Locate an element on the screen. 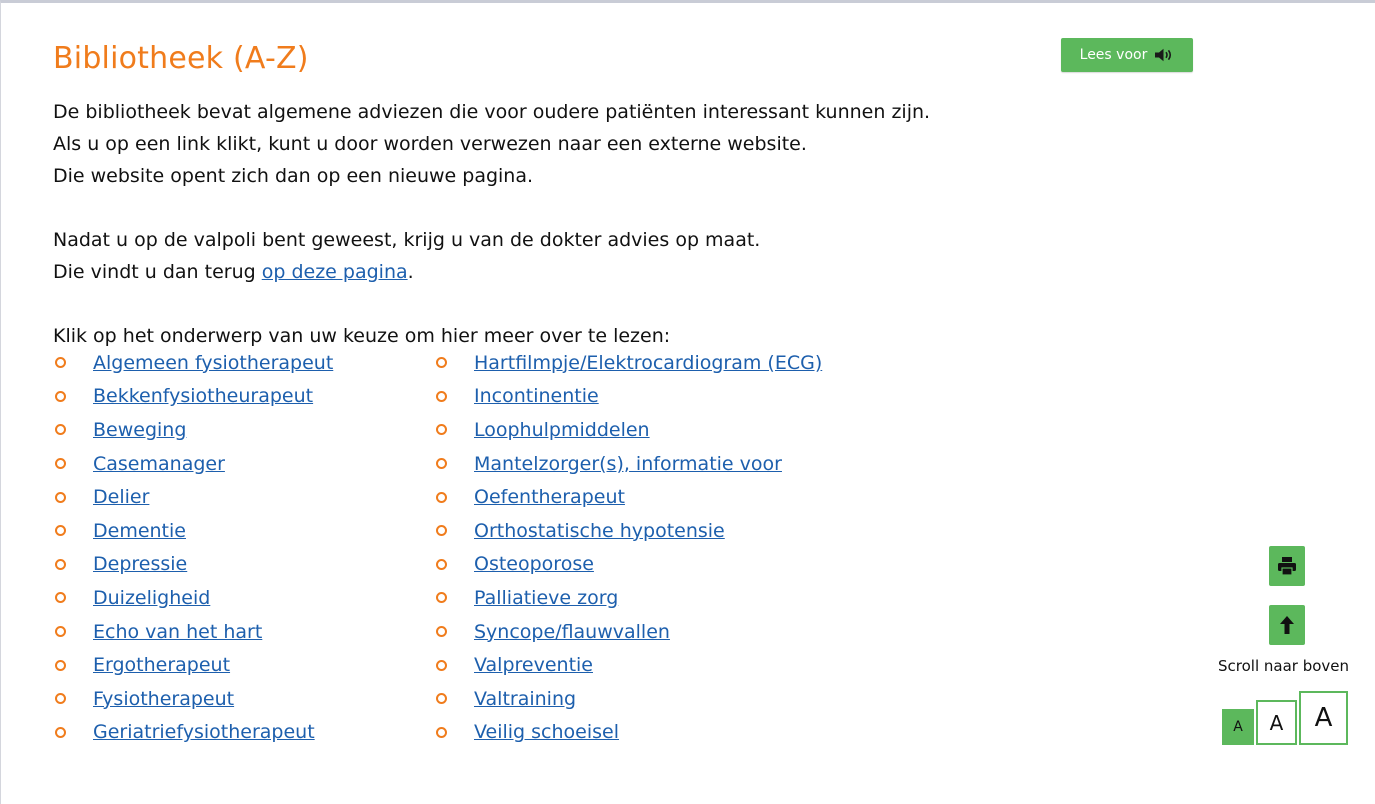 This screenshot has width=1375, height=804. topic-link: Geriatriefysiotherapeut is located at coordinates (204, 732).